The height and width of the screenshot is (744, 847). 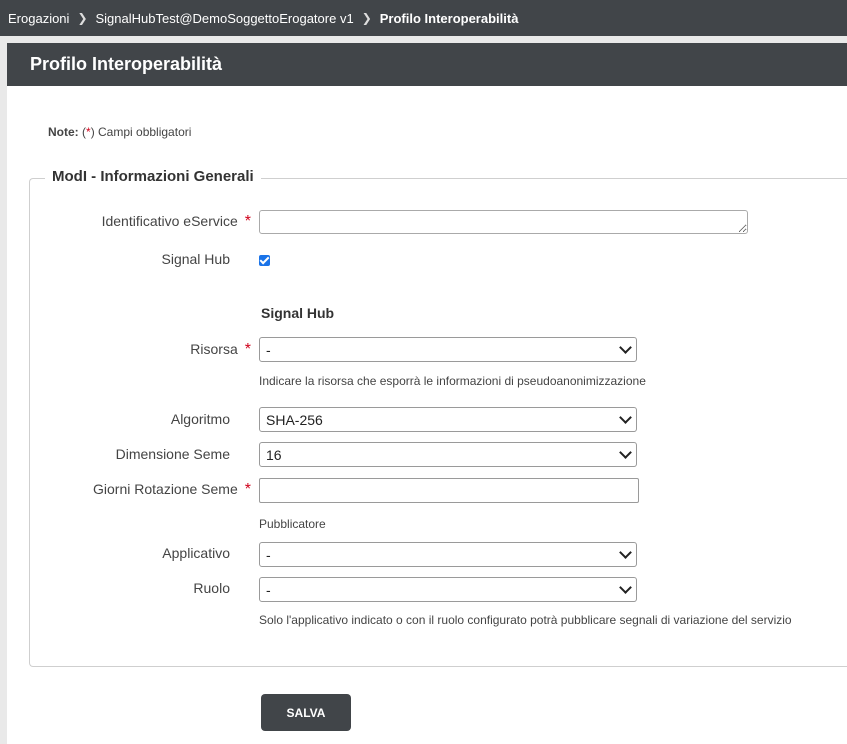 What do you see at coordinates (449, 490) in the screenshot?
I see `giorni-rotazione-input` at bounding box center [449, 490].